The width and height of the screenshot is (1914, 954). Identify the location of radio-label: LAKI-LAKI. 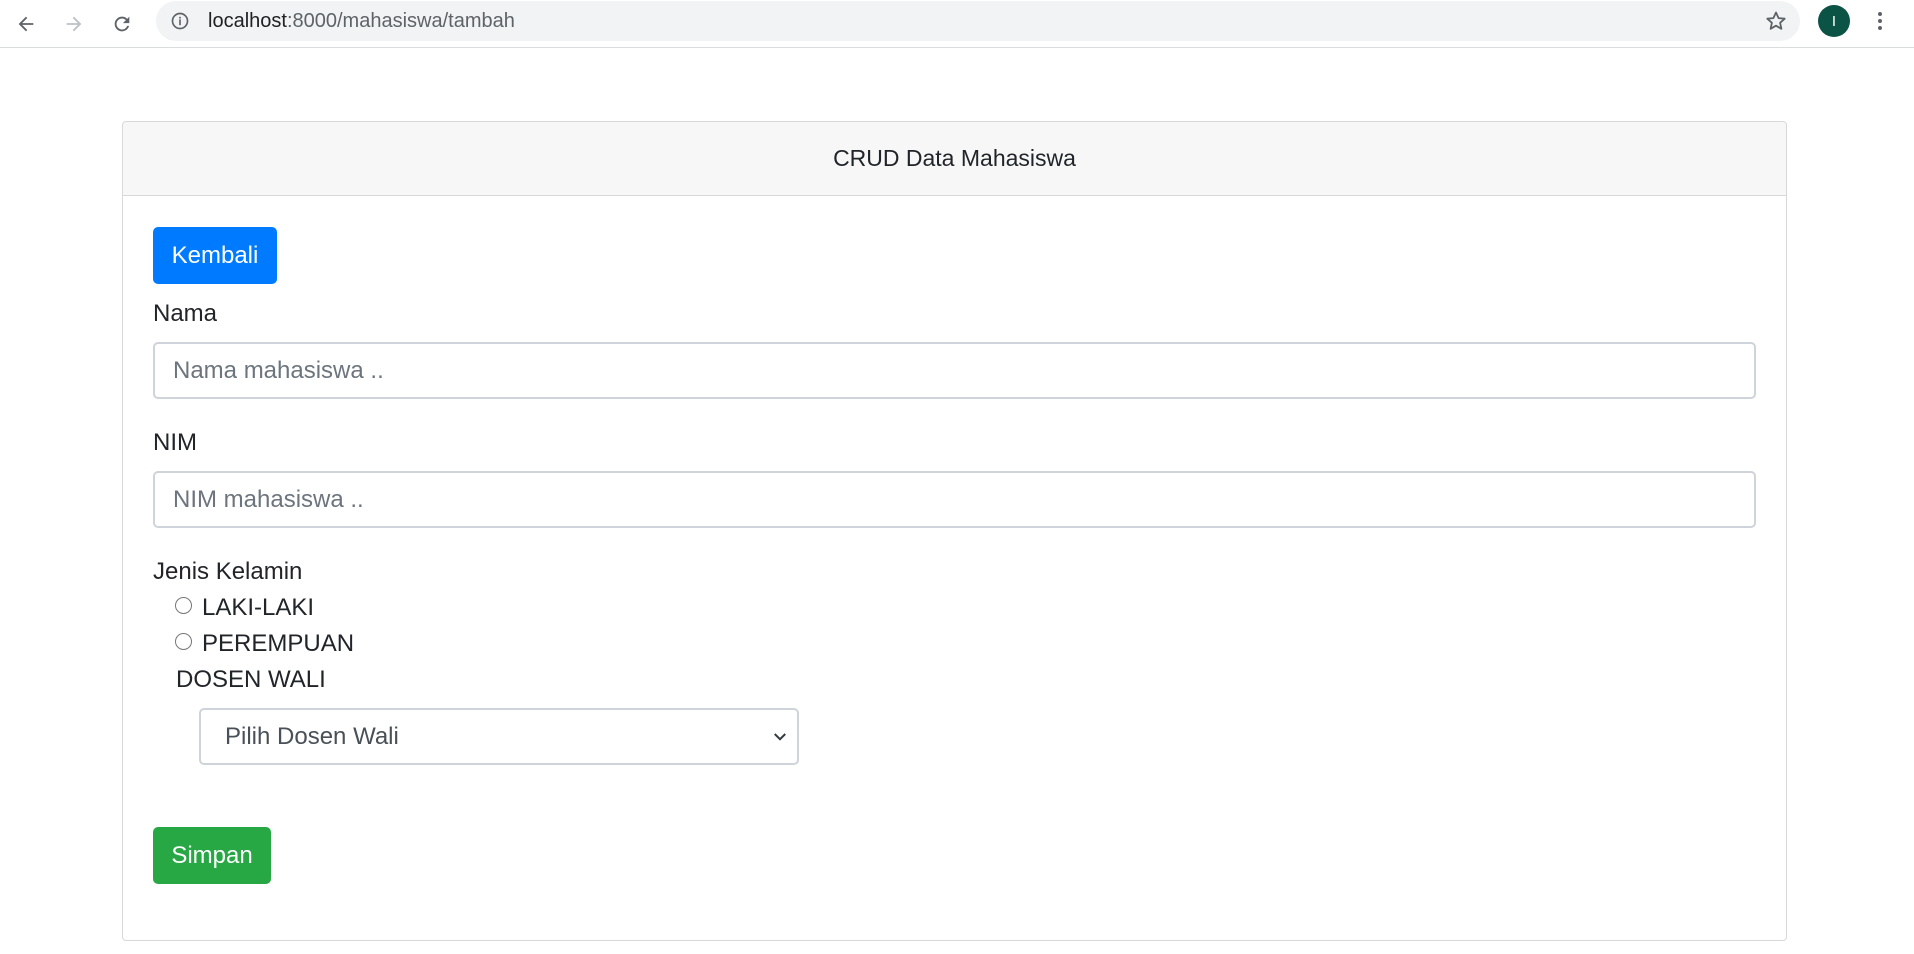
(258, 607).